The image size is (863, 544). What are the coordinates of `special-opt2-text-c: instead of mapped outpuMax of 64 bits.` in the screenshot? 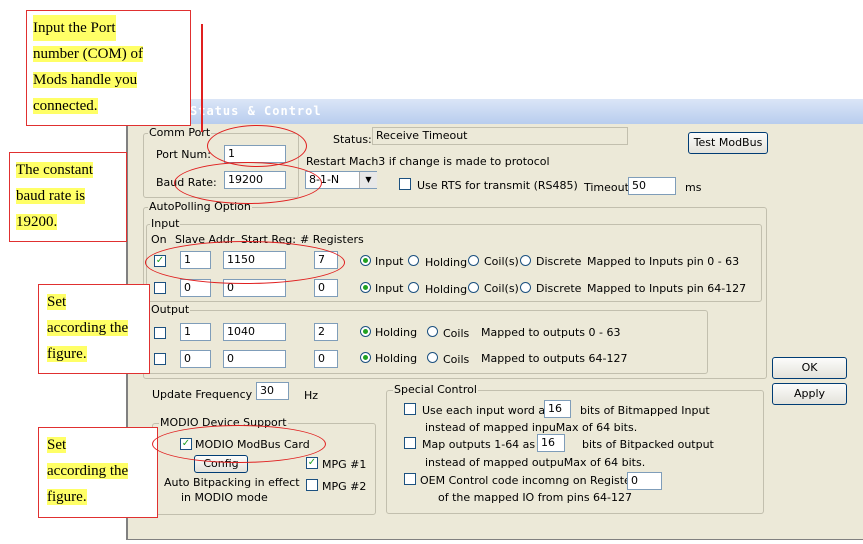 It's located at (535, 462).